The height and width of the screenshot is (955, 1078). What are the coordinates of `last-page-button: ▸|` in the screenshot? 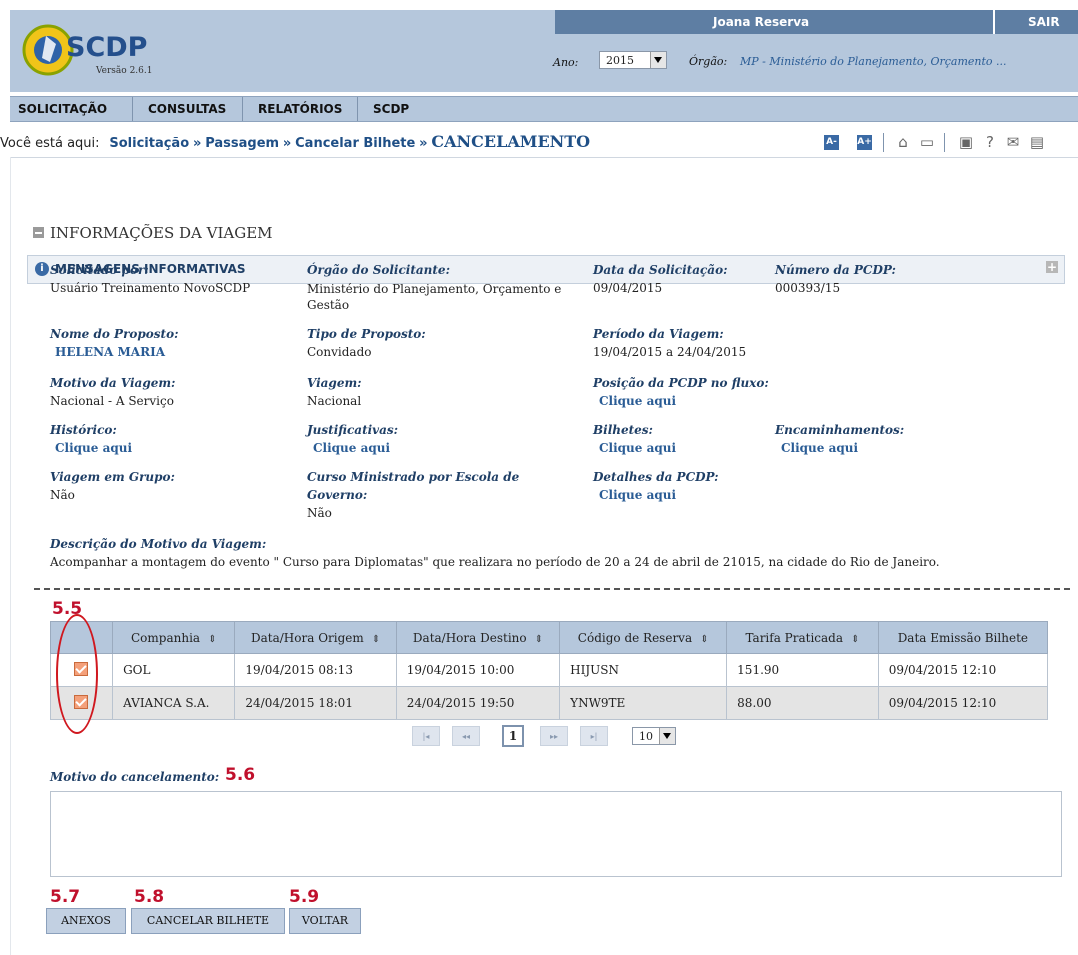 It's located at (594, 736).